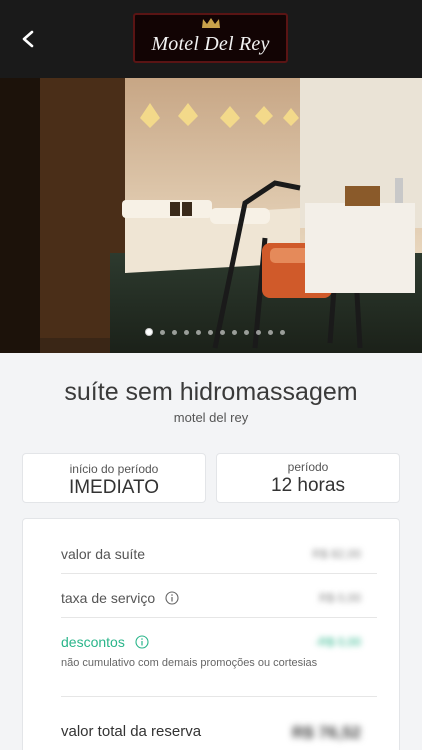  I want to click on back-button, so click(29, 39).